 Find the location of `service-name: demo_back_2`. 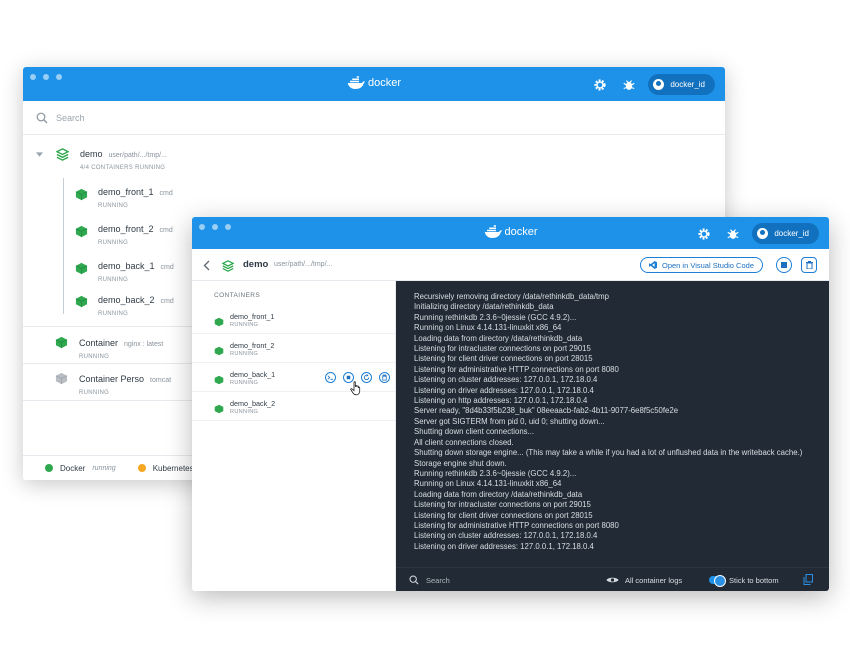

service-name: demo_back_2 is located at coordinates (126, 300).